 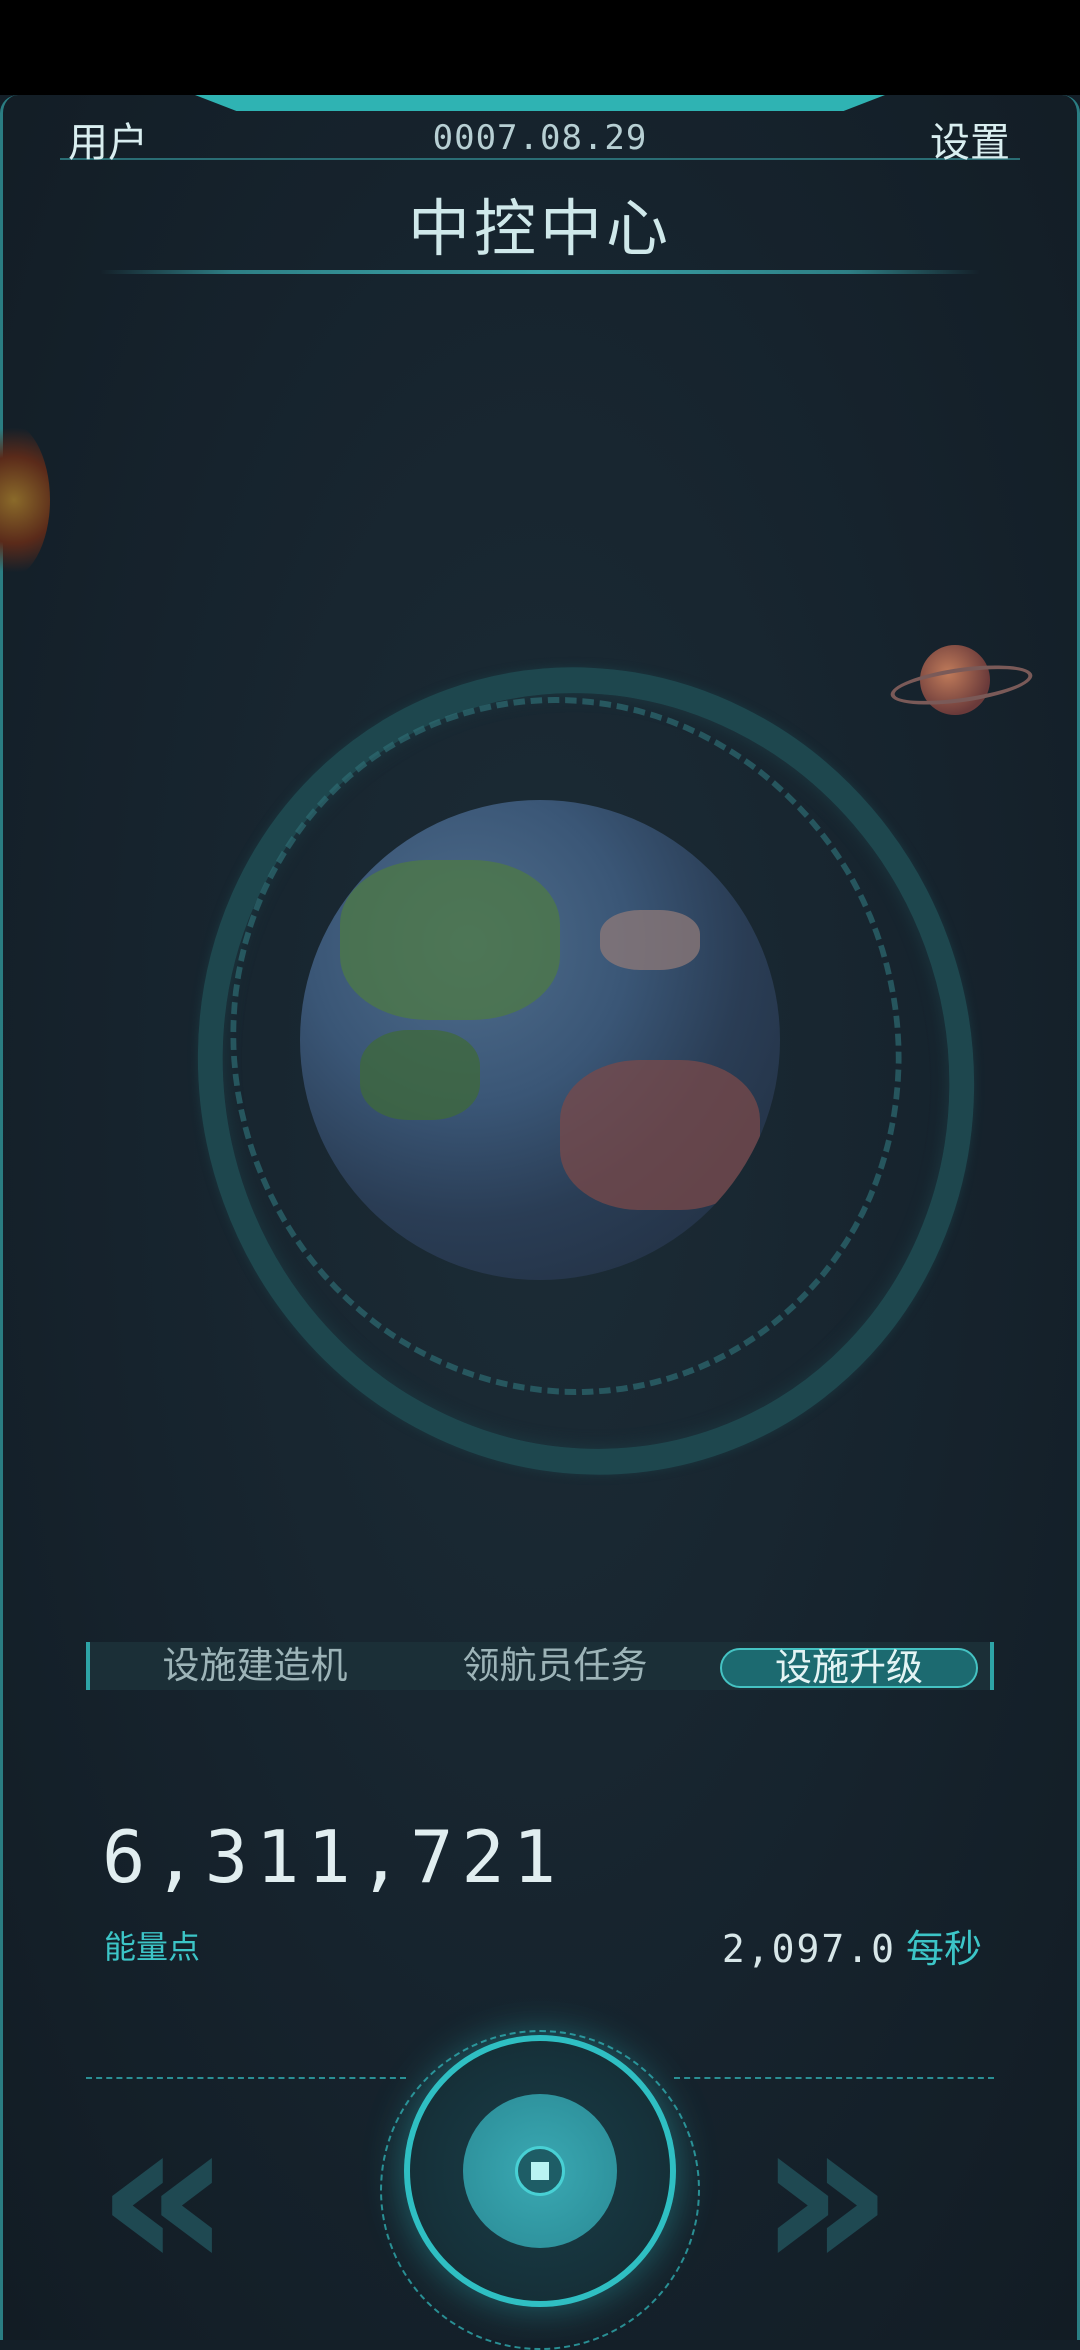 What do you see at coordinates (970, 139) in the screenshot?
I see `settings-button: 设置` at bounding box center [970, 139].